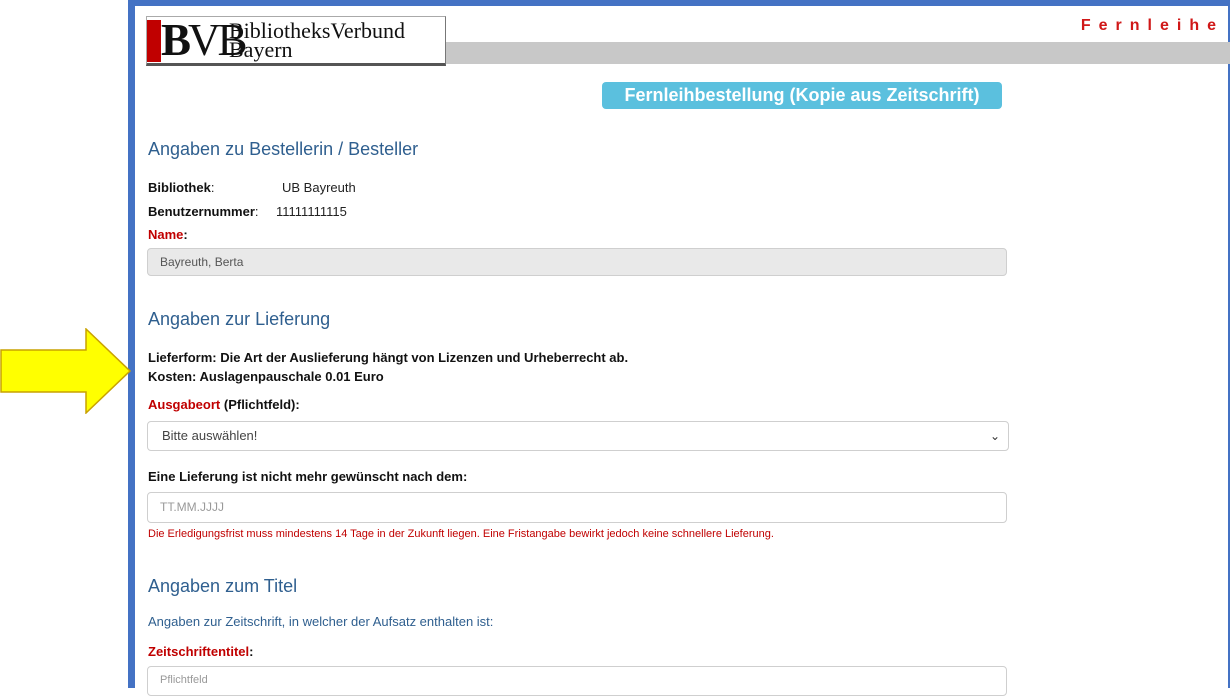 Image resolution: width=1230 pixels, height=696 pixels. I want to click on deadline-date-input: TT.MM.JJJJ, so click(577, 507).